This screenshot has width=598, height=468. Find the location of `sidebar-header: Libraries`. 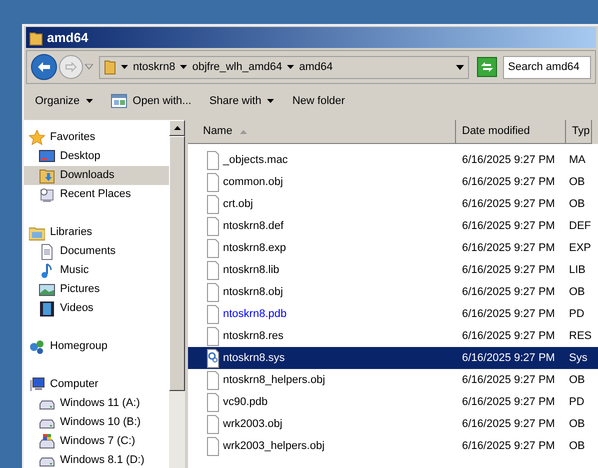

sidebar-header: Libraries is located at coordinates (96, 232).